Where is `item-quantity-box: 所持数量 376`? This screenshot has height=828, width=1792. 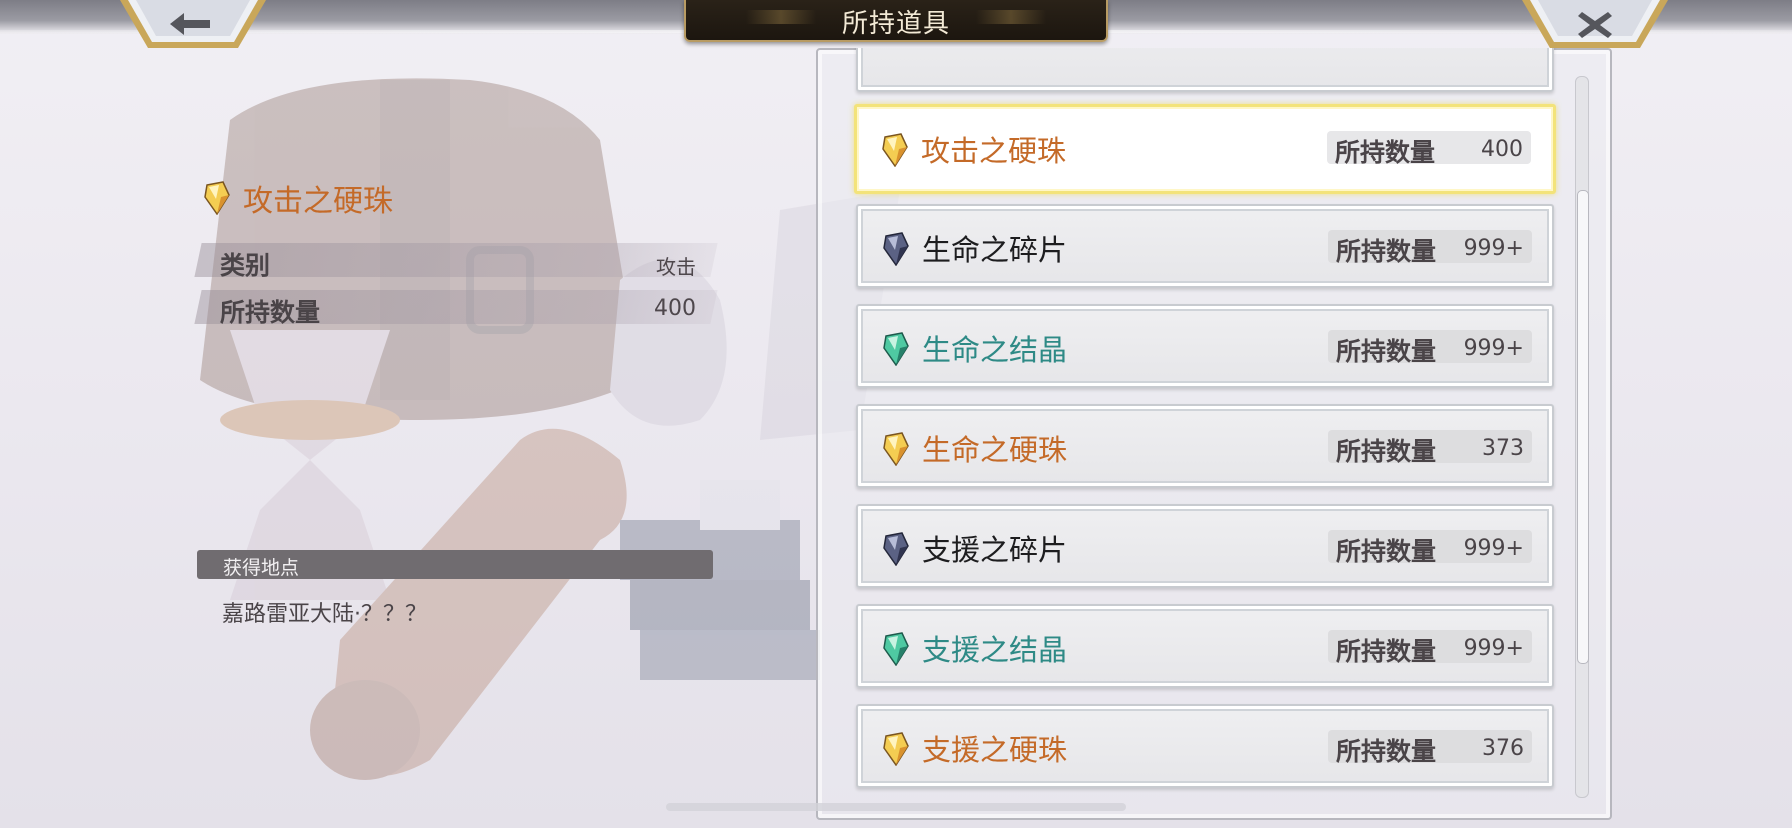
item-quantity-box: 所持数量 376 is located at coordinates (1430, 748).